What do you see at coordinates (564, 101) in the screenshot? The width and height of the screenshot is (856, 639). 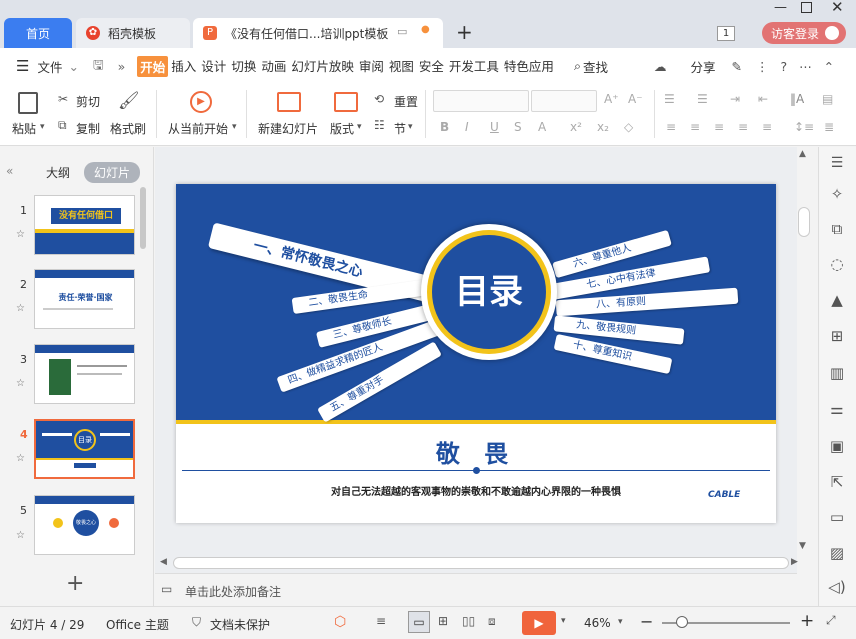 I see `font-size-select` at bounding box center [564, 101].